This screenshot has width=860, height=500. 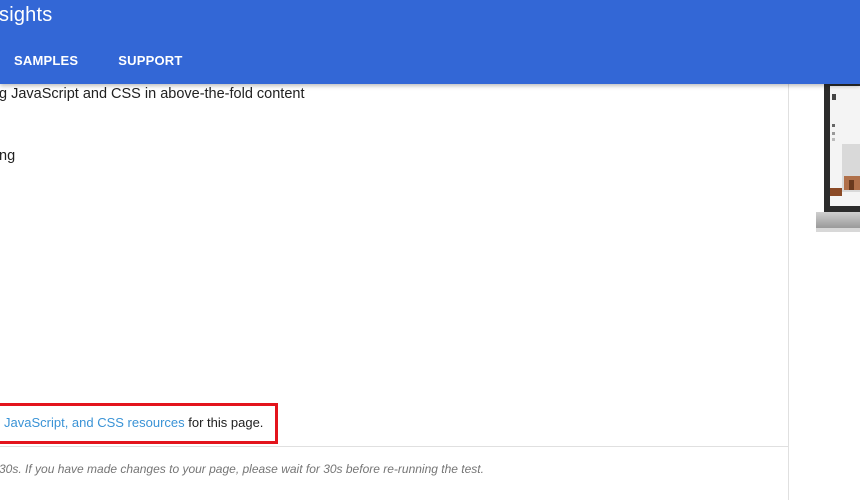 I want to click on resources-suffix: for this page., so click(x=224, y=422).